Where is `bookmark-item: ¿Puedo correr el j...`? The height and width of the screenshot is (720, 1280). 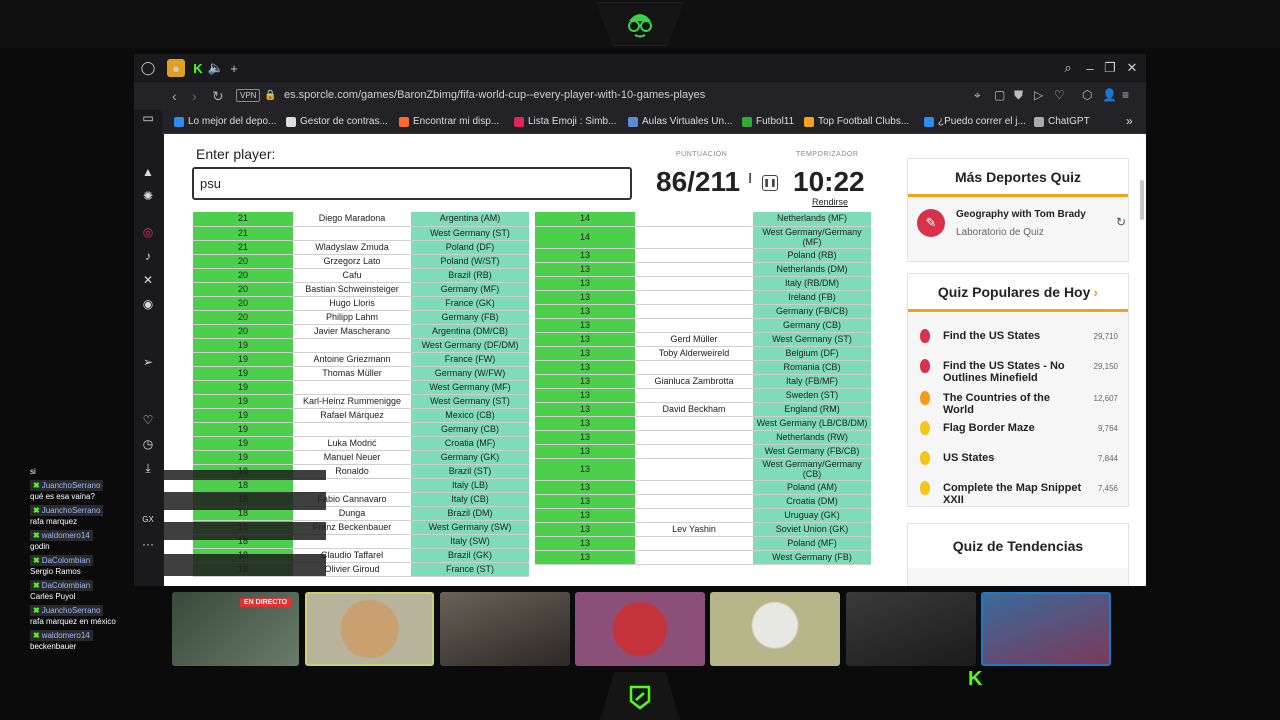 bookmark-item: ¿Puedo correr el j... is located at coordinates (975, 121).